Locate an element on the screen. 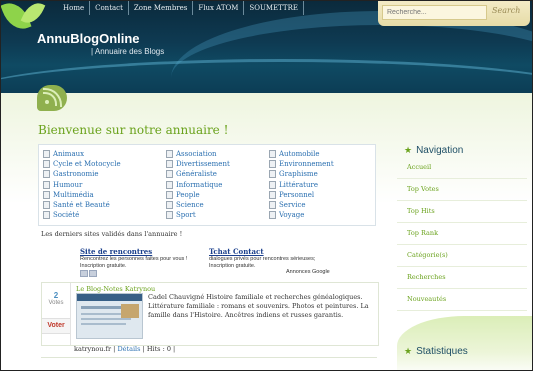 The image size is (533, 371). category-link: Littérature is located at coordinates (301, 185).